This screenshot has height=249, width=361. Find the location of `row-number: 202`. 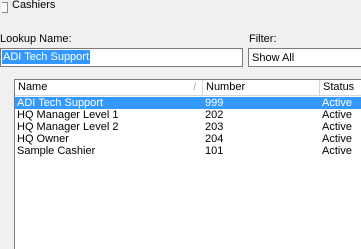

row-number: 202 is located at coordinates (214, 115).